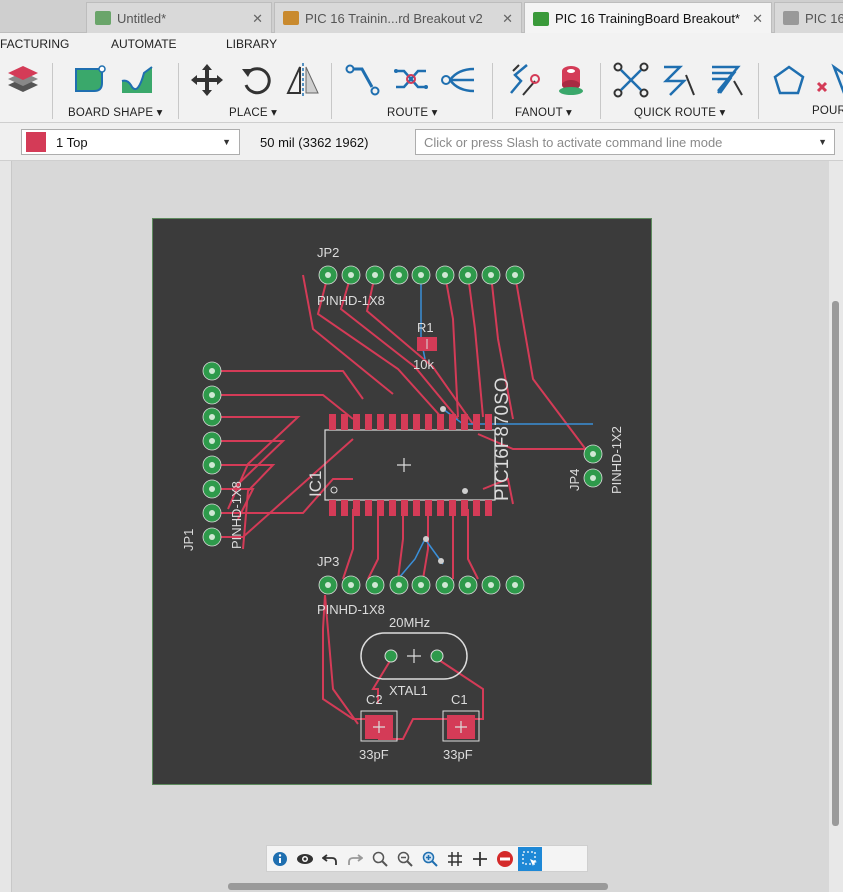 The height and width of the screenshot is (892, 843). Describe the element at coordinates (315, 484) in the screenshot. I see `ic1-label: IC1` at that location.